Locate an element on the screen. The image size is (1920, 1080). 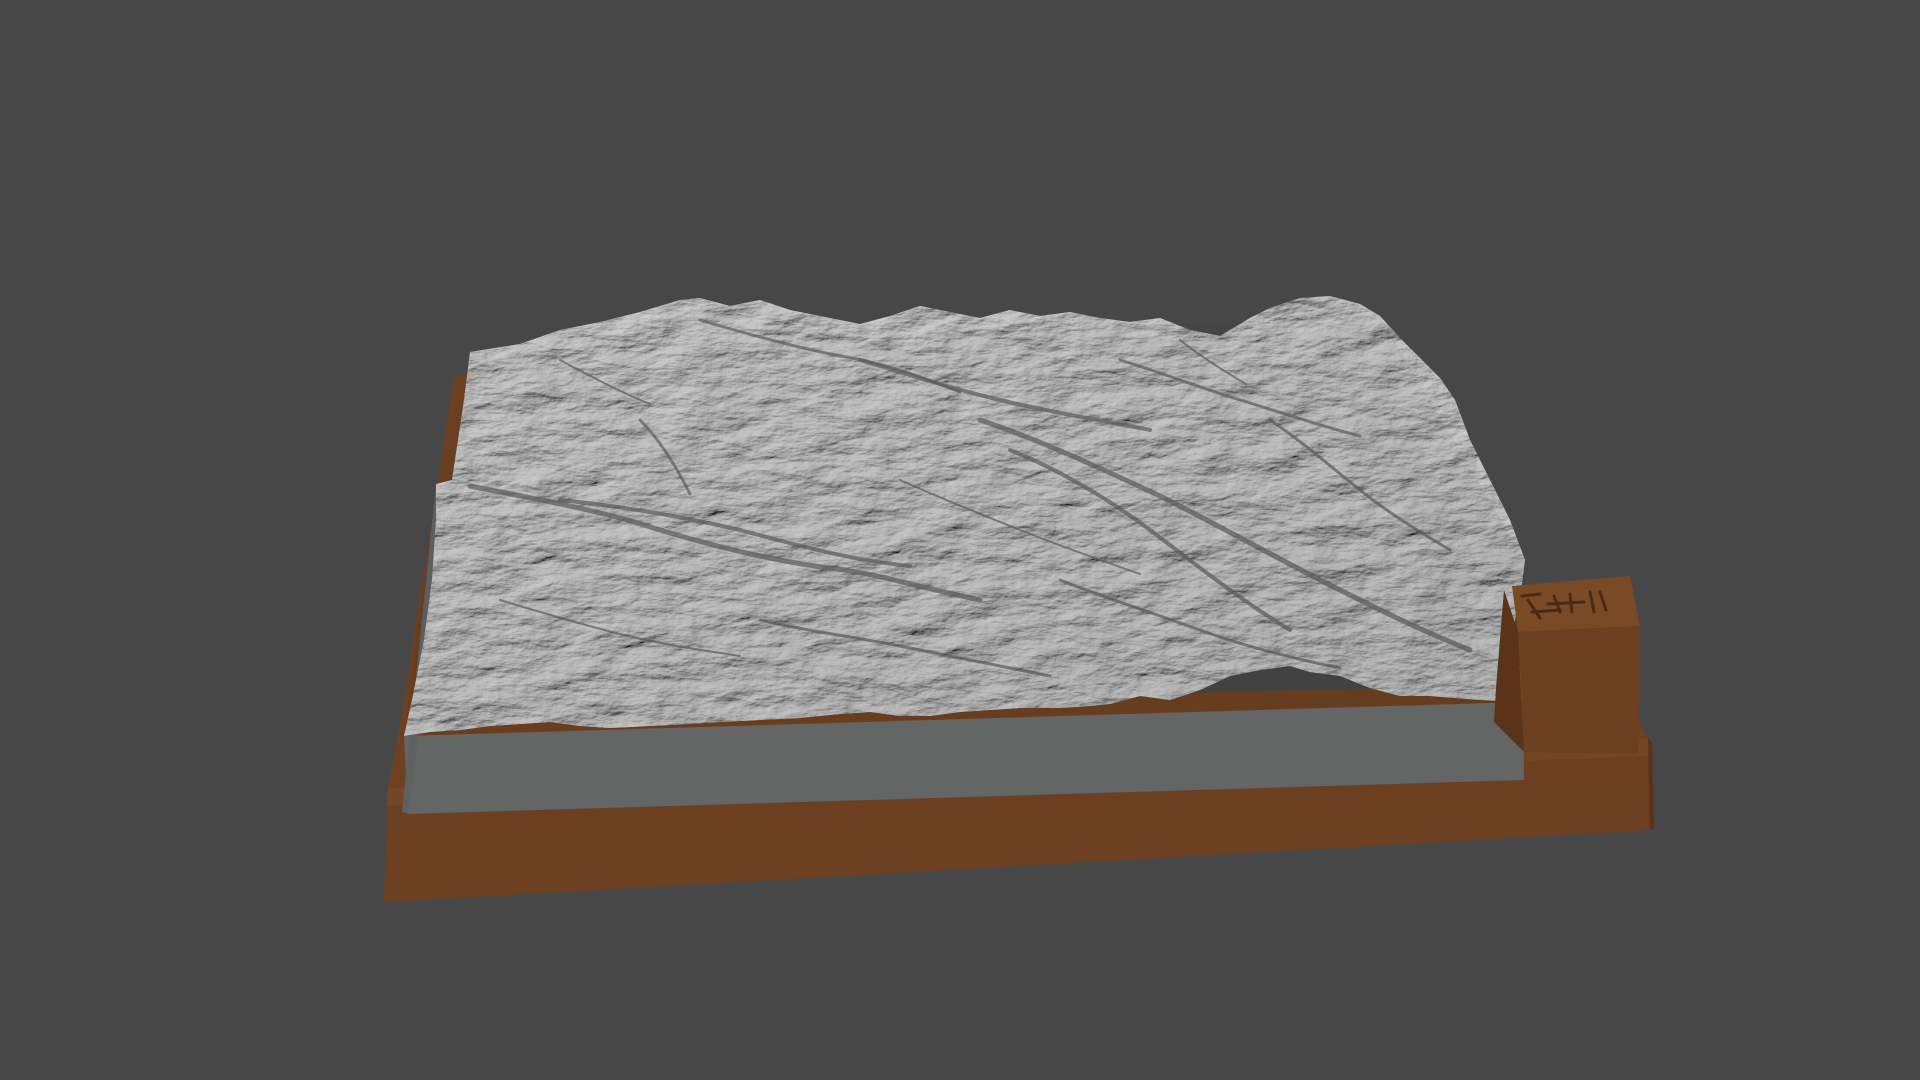
block-front is located at coordinates (1579, 690).